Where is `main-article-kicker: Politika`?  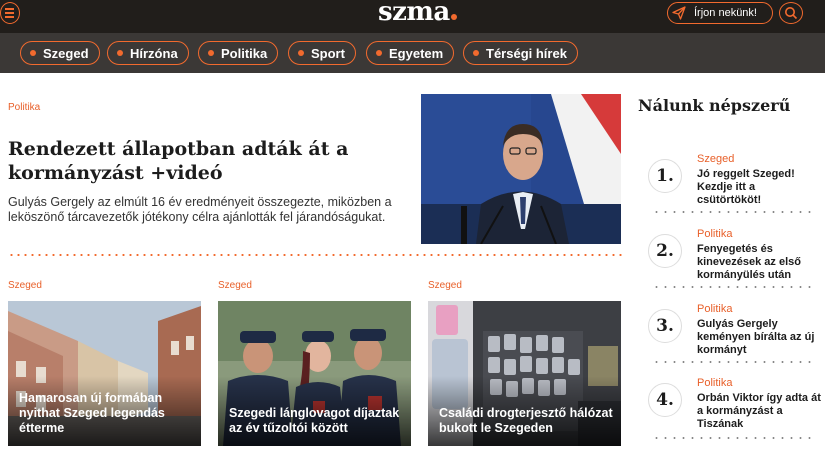 main-article-kicker: Politika is located at coordinates (24, 107).